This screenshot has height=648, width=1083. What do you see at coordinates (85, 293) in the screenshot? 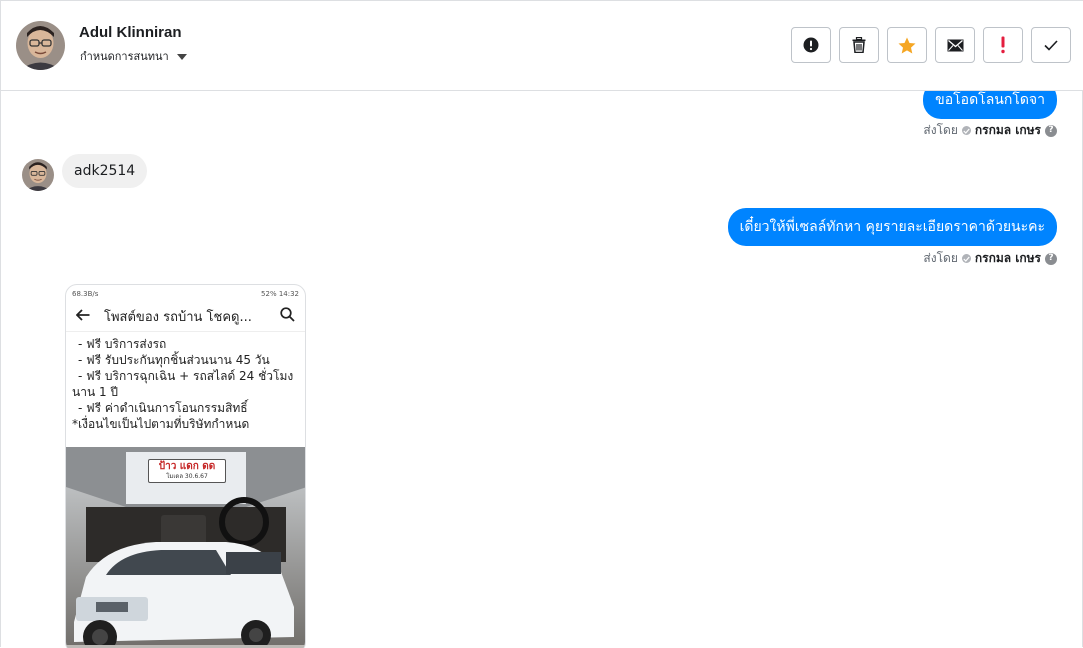
I see `status-left: 68.3B/s` at bounding box center [85, 293].